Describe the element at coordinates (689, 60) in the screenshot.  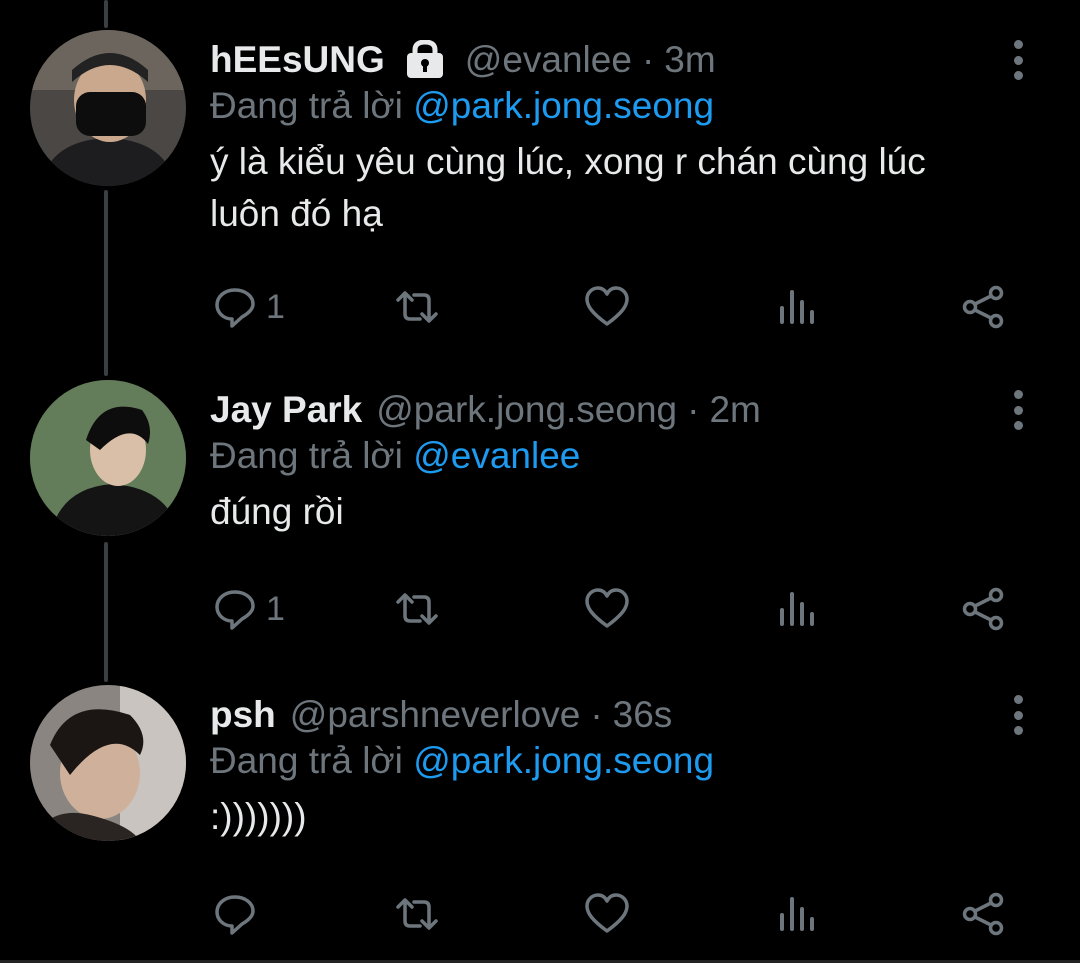
I see `timestamp: 3m` at that location.